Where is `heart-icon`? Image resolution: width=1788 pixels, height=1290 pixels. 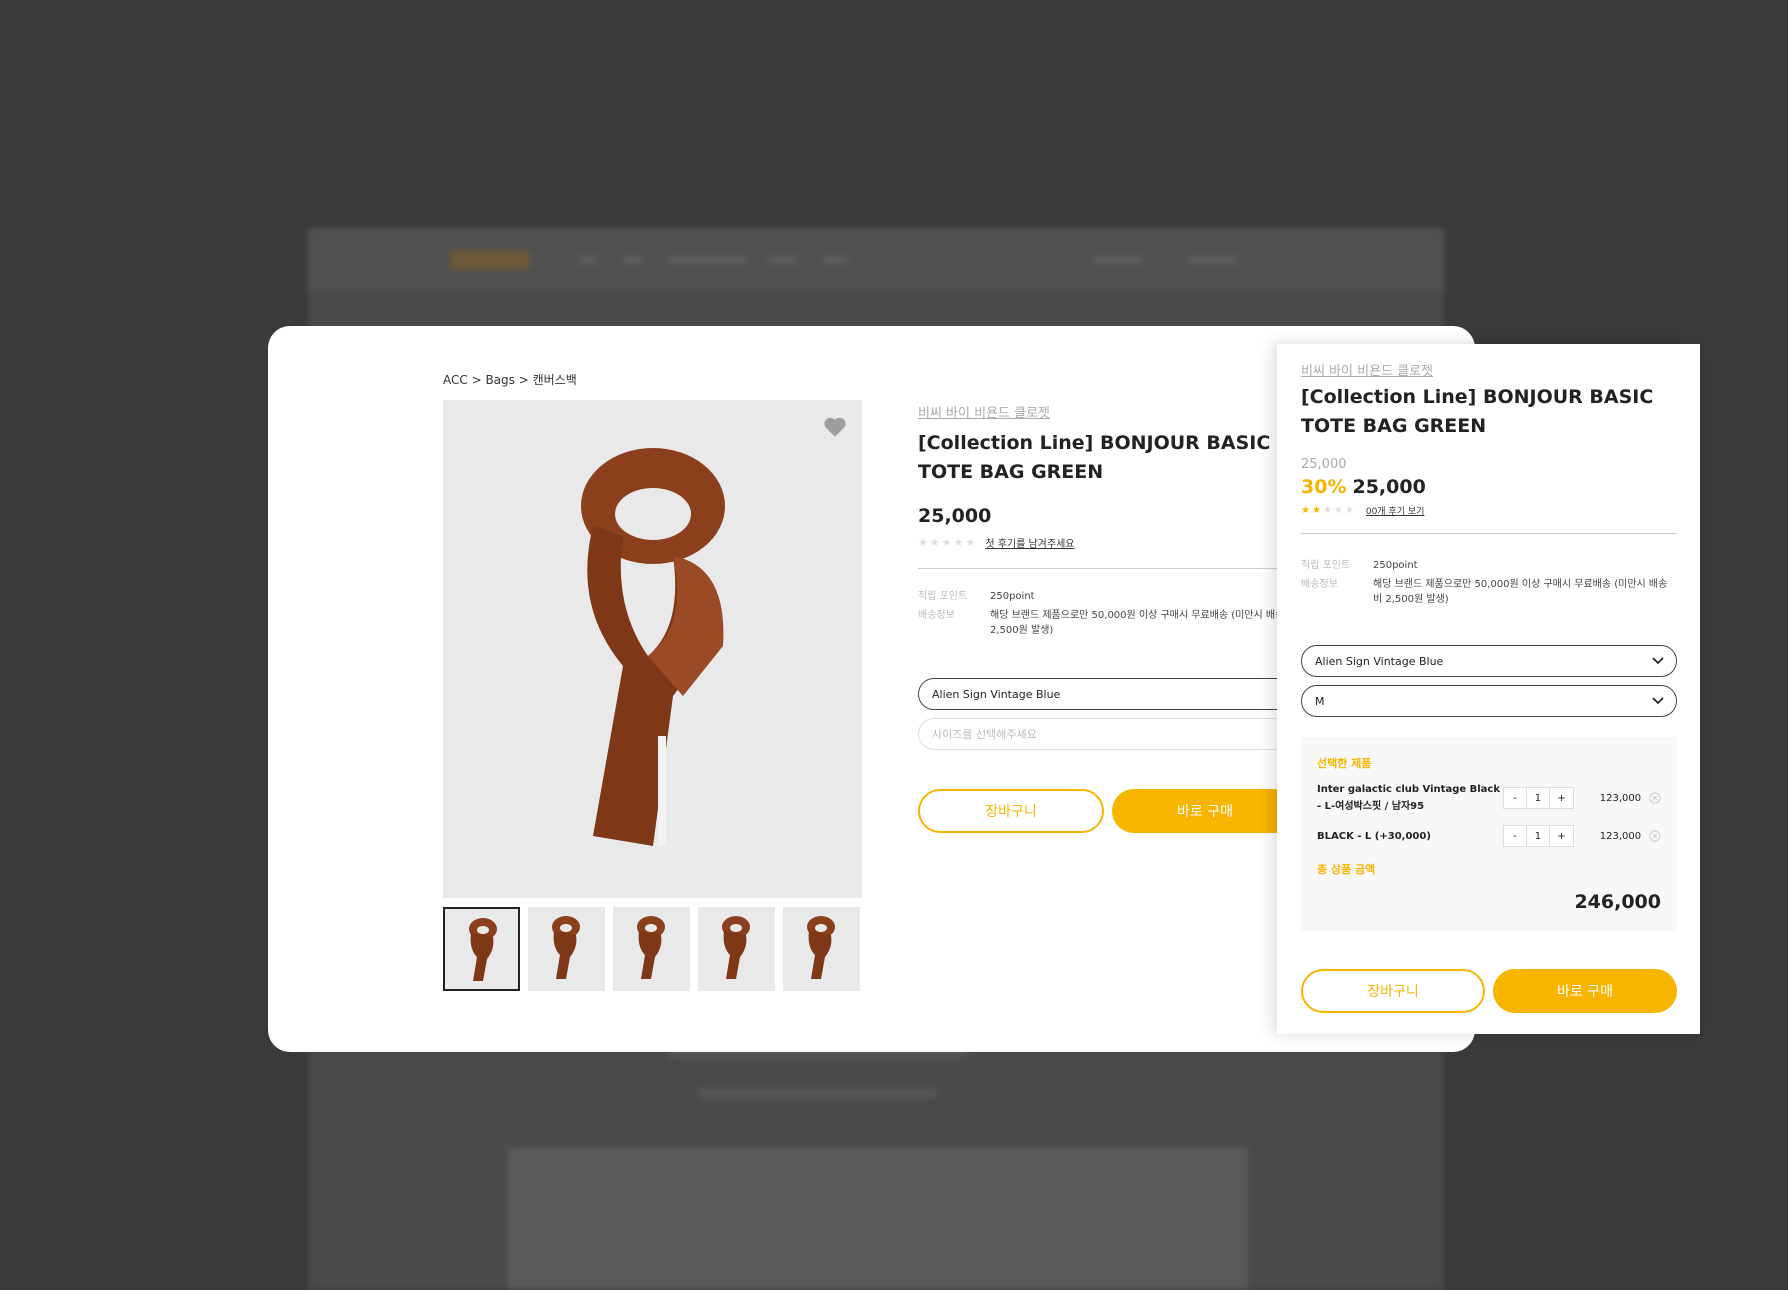
heart-icon is located at coordinates (835, 427).